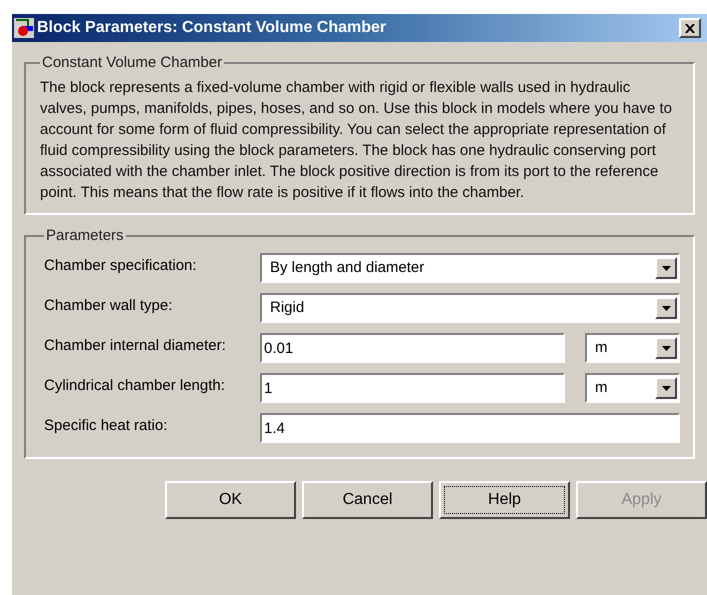  What do you see at coordinates (470, 268) in the screenshot?
I see `dropdown: By length and diameter` at bounding box center [470, 268].